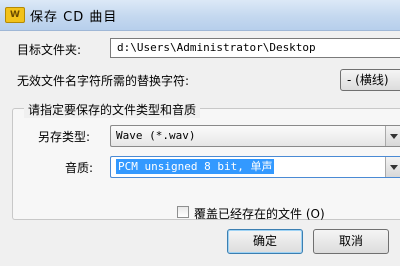  What do you see at coordinates (64, 137) in the screenshot?
I see `save-type-label: 另存类型:` at bounding box center [64, 137].